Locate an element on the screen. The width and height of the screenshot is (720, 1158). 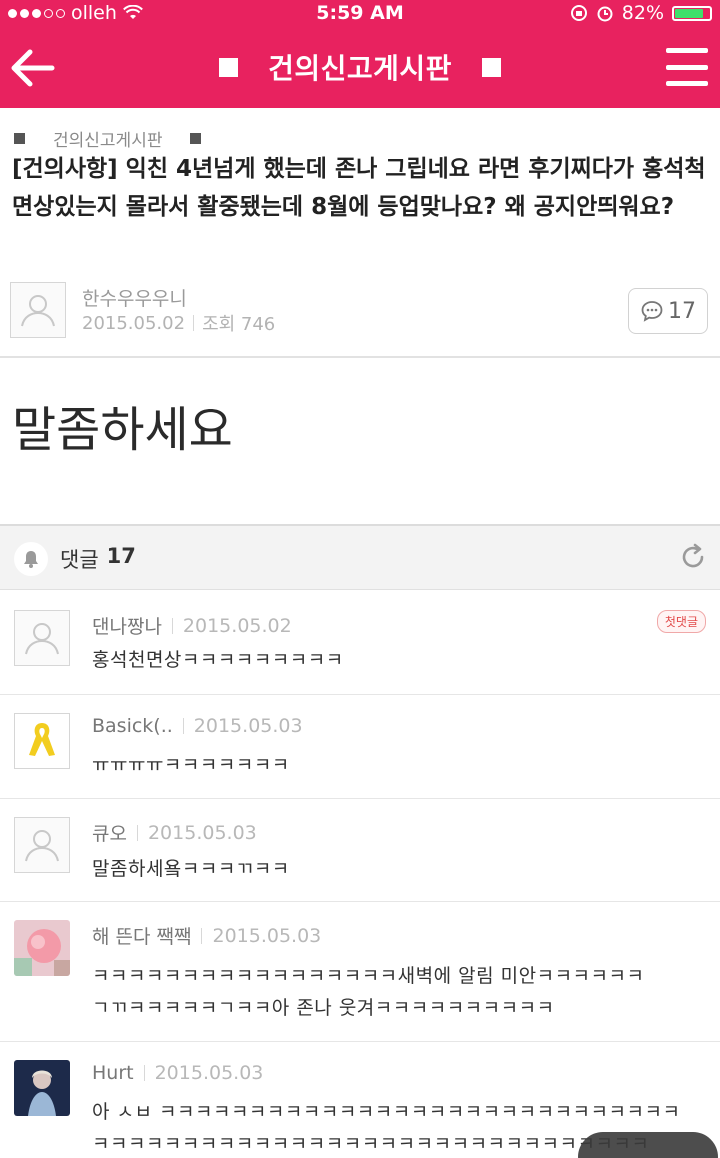
refresh-icon is located at coordinates (693, 555).